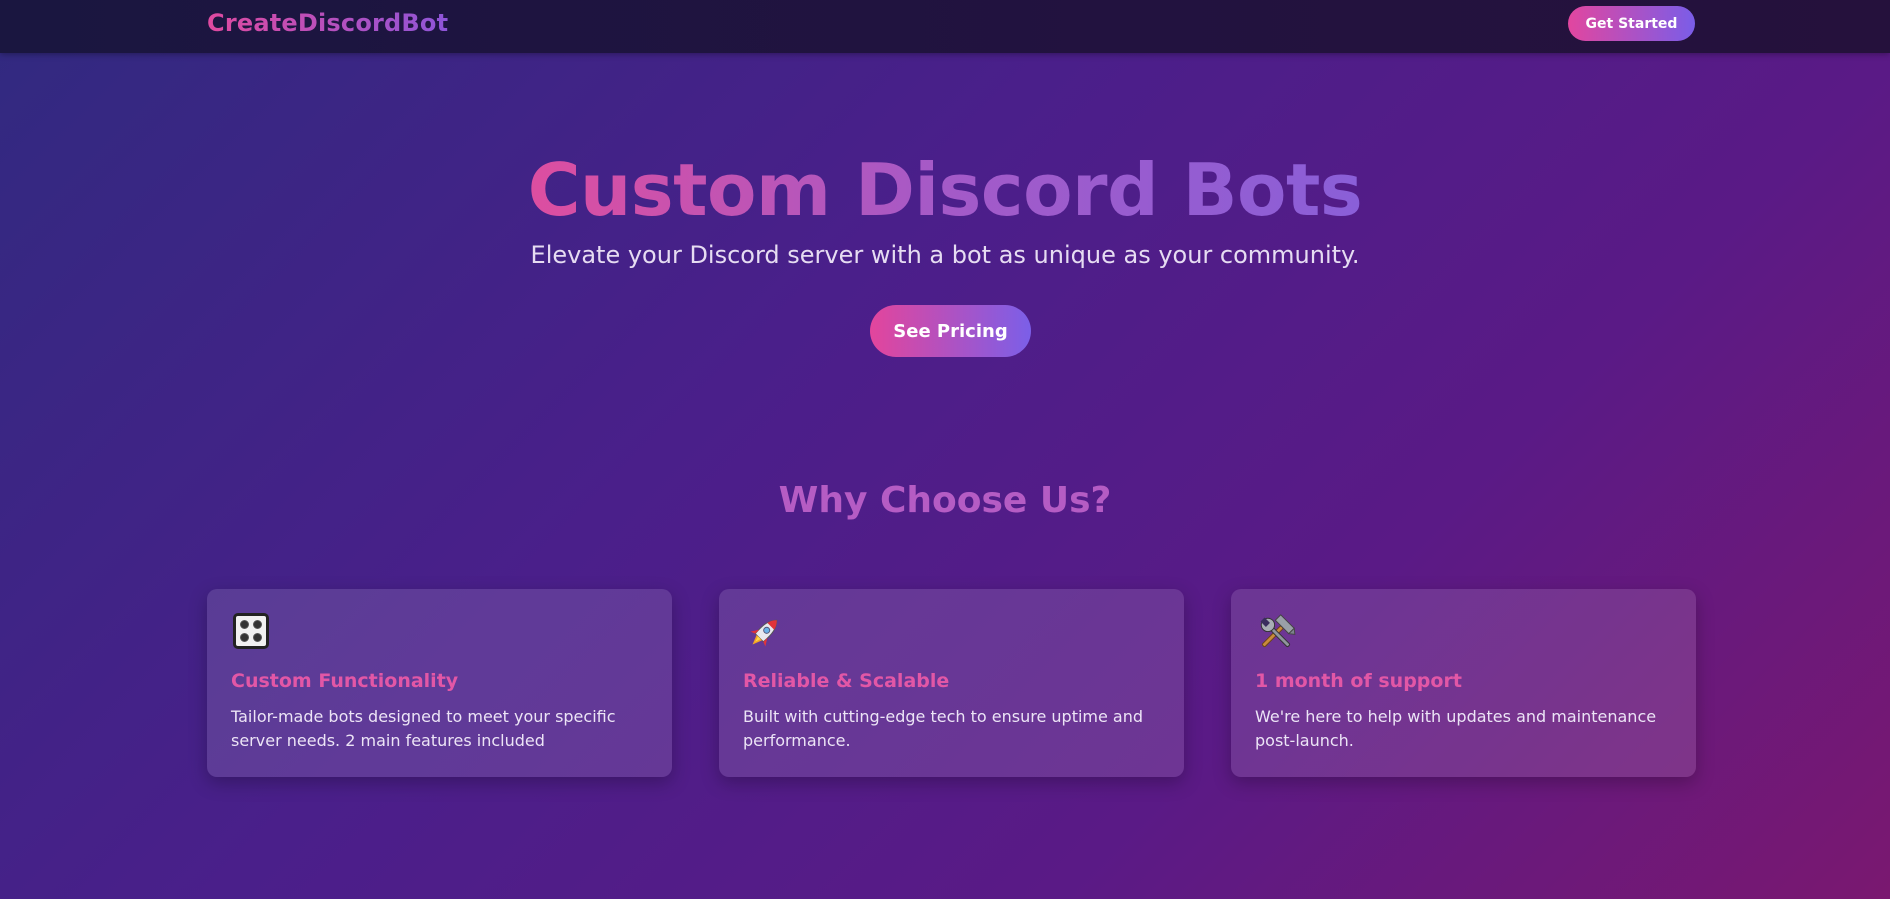 This screenshot has width=1890, height=899. I want to click on feature-card-title: 1 month of support, so click(1358, 681).